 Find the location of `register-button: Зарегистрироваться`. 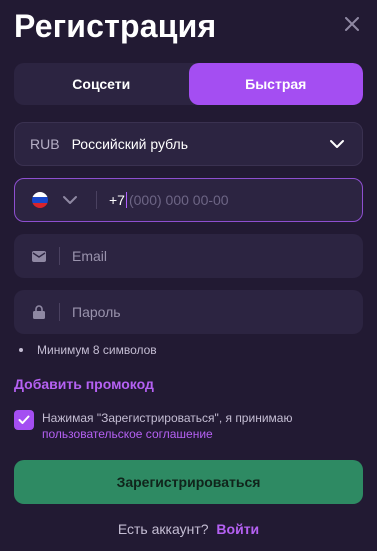

register-button: Зарегистрироваться is located at coordinates (188, 482).